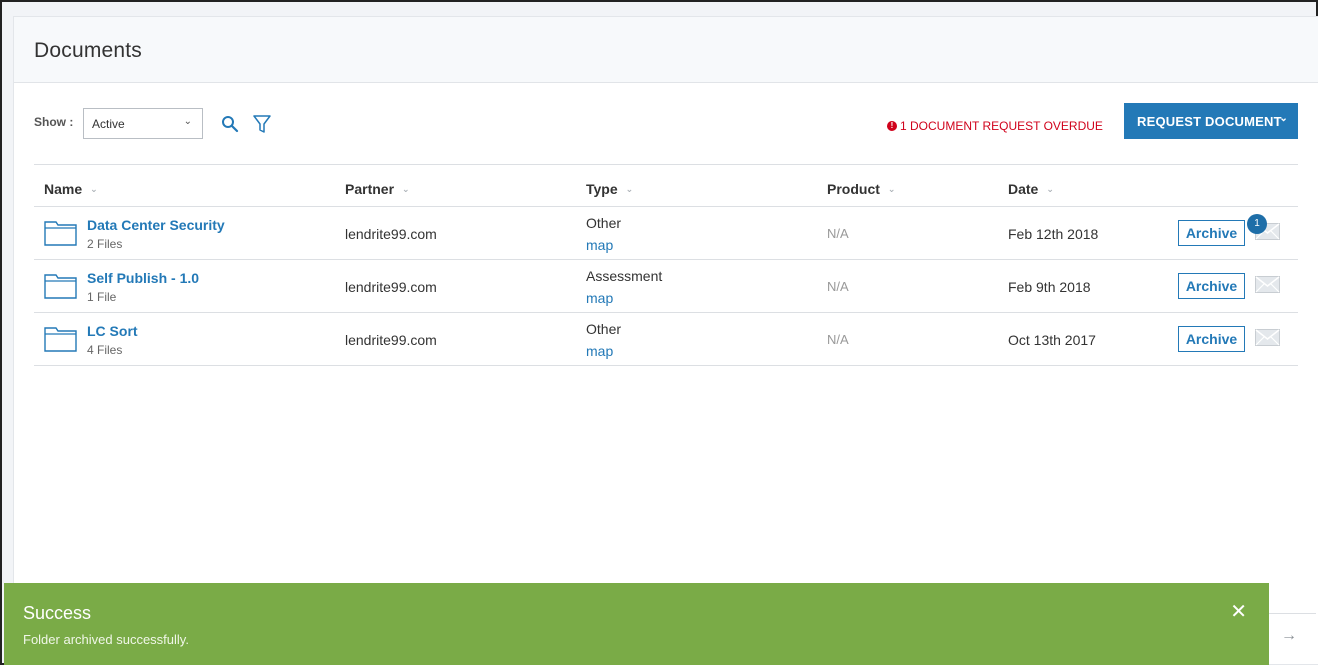 This screenshot has width=1318, height=665. Describe the element at coordinates (108, 124) in the screenshot. I see `show-select-value: Active` at that location.